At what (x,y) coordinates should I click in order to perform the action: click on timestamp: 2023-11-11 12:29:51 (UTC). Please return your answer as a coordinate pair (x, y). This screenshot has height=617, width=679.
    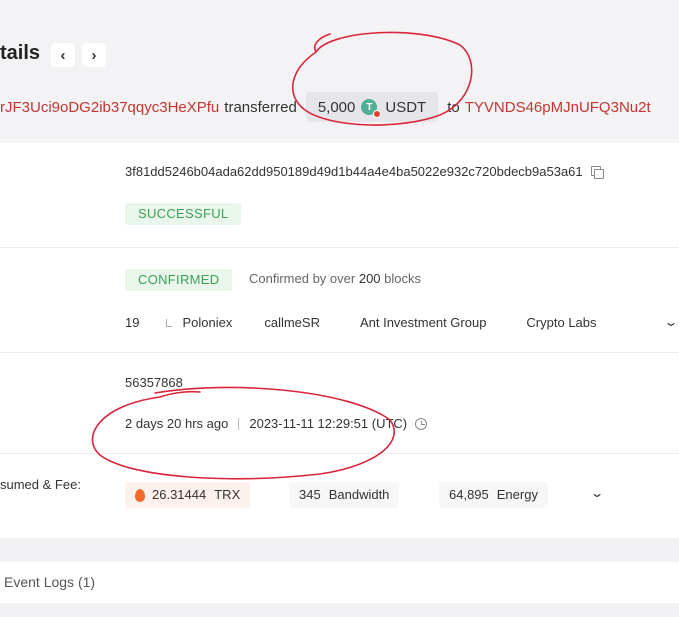
    Looking at the image, I should click on (328, 423).